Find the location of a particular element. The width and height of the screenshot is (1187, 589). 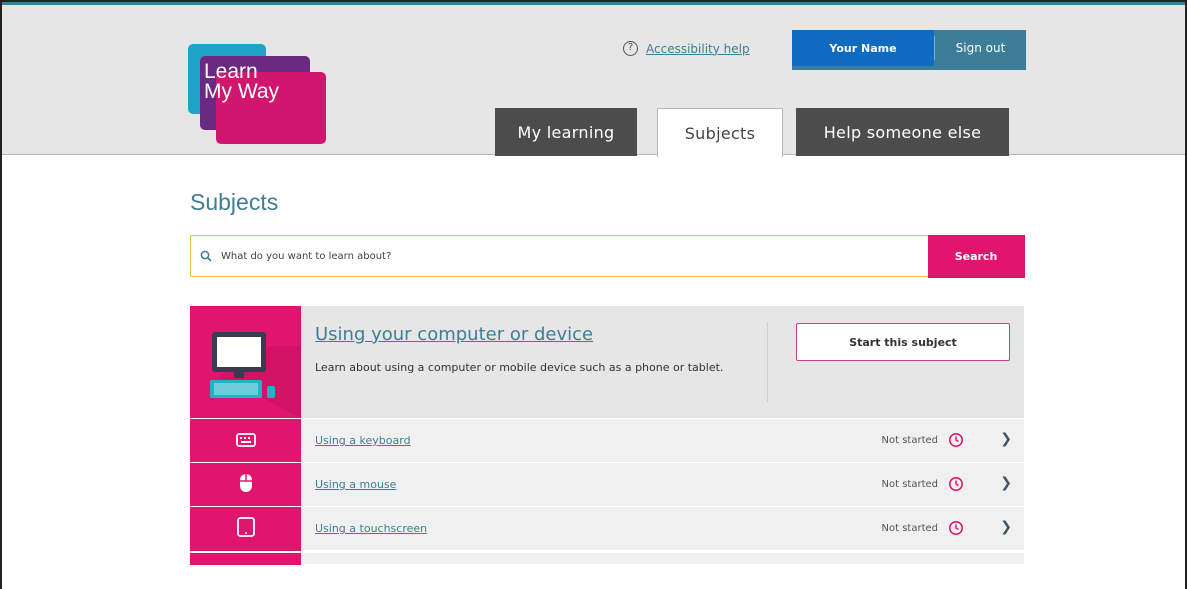

logo-text: Learn My Way is located at coordinates (242, 81).